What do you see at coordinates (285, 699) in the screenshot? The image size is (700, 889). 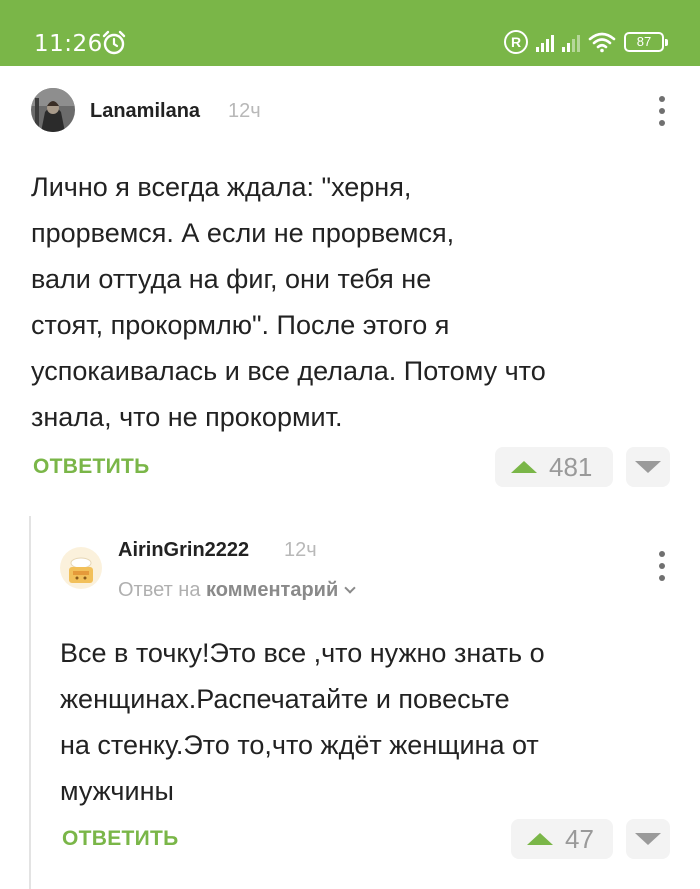 I see `comment-text-line: женщинах.Распечатайте и повесьте` at bounding box center [285, 699].